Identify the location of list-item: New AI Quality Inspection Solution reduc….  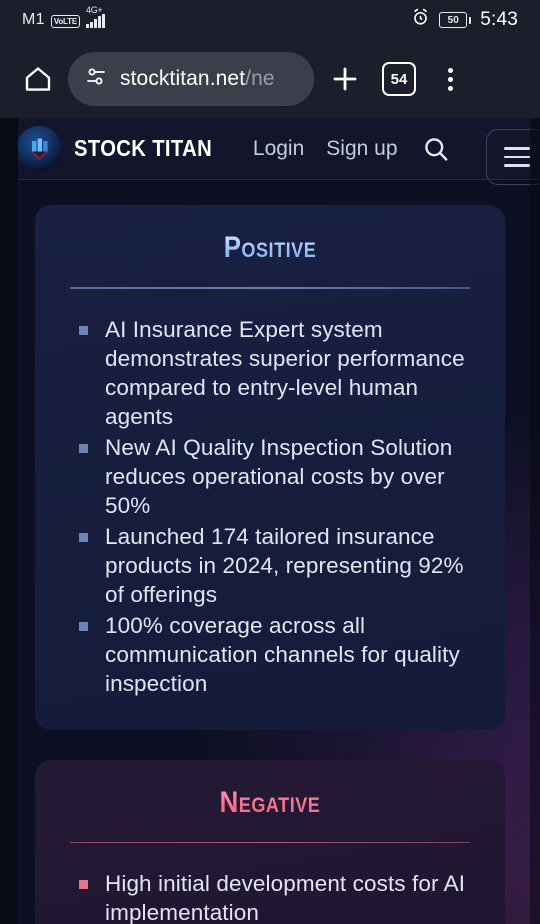
(277, 476).